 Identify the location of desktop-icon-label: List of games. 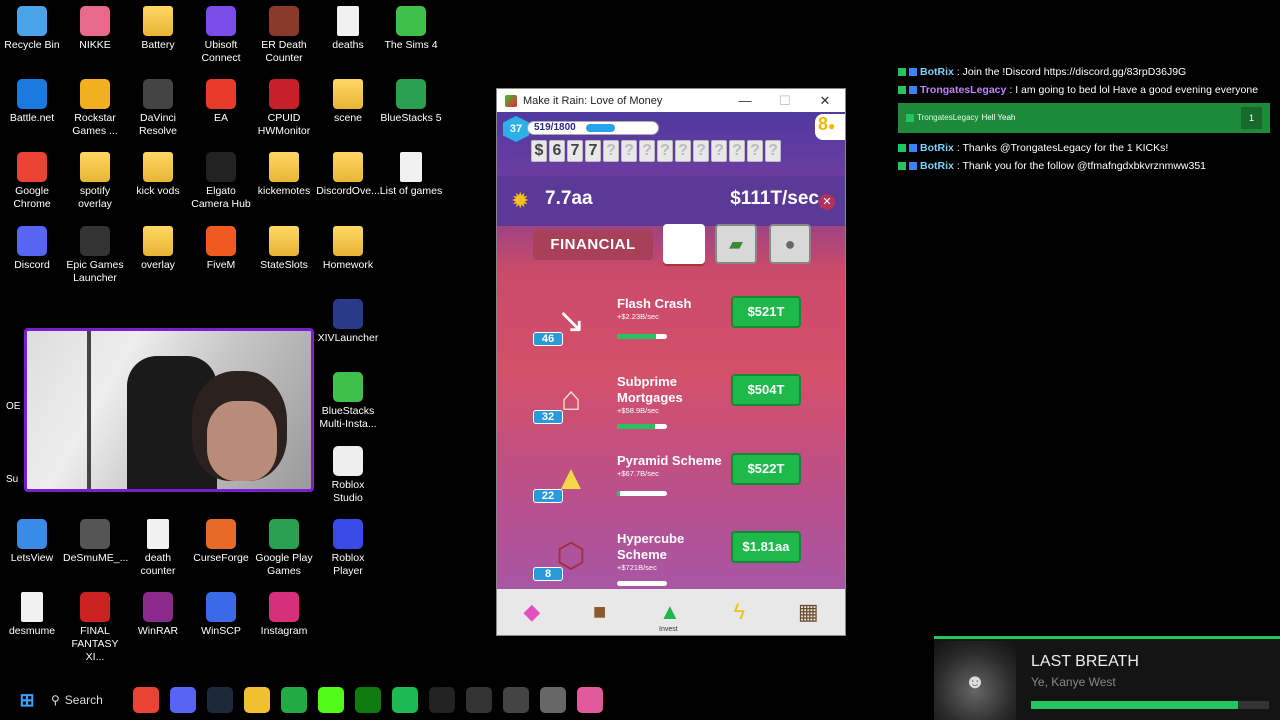
(411, 191).